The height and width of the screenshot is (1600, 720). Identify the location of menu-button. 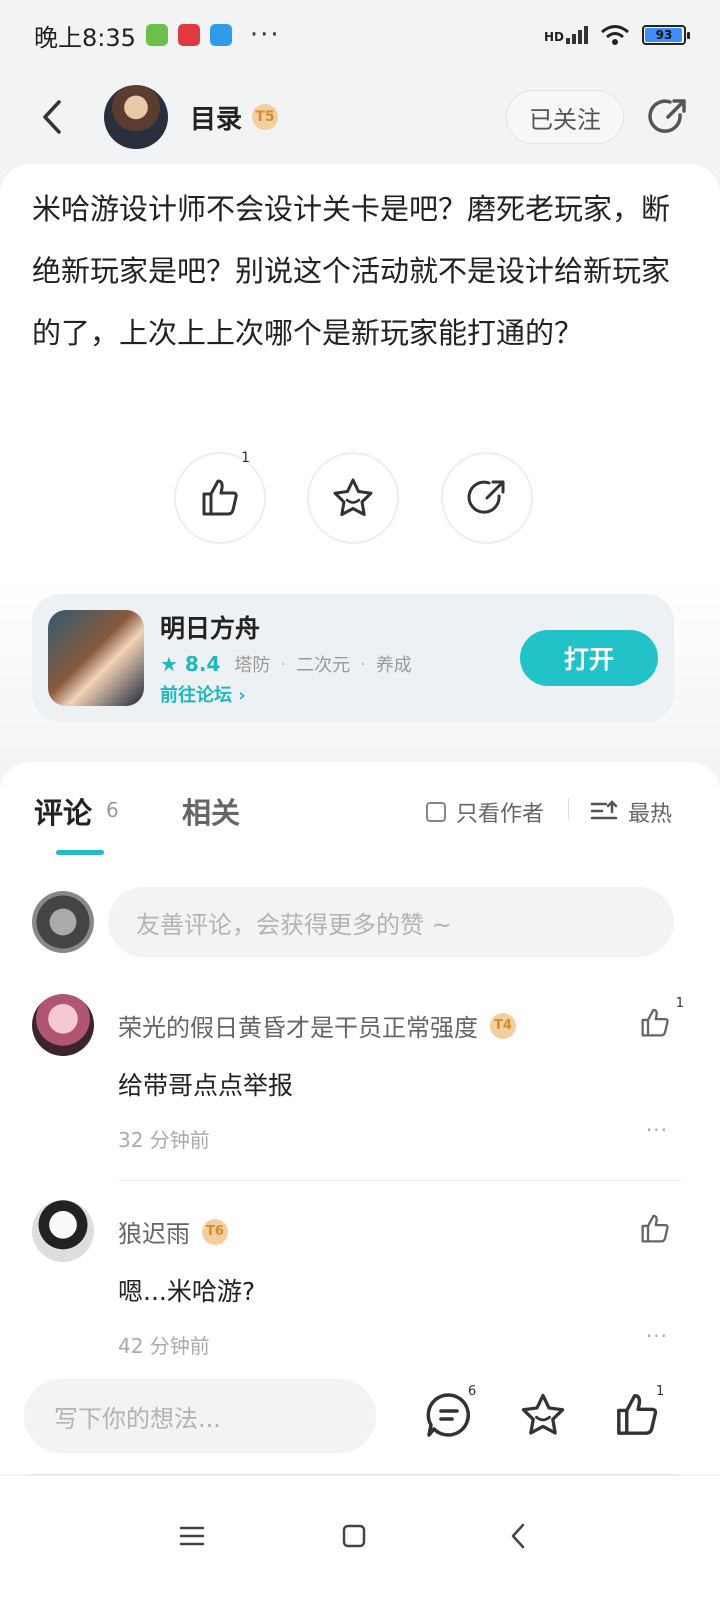
(192, 1536).